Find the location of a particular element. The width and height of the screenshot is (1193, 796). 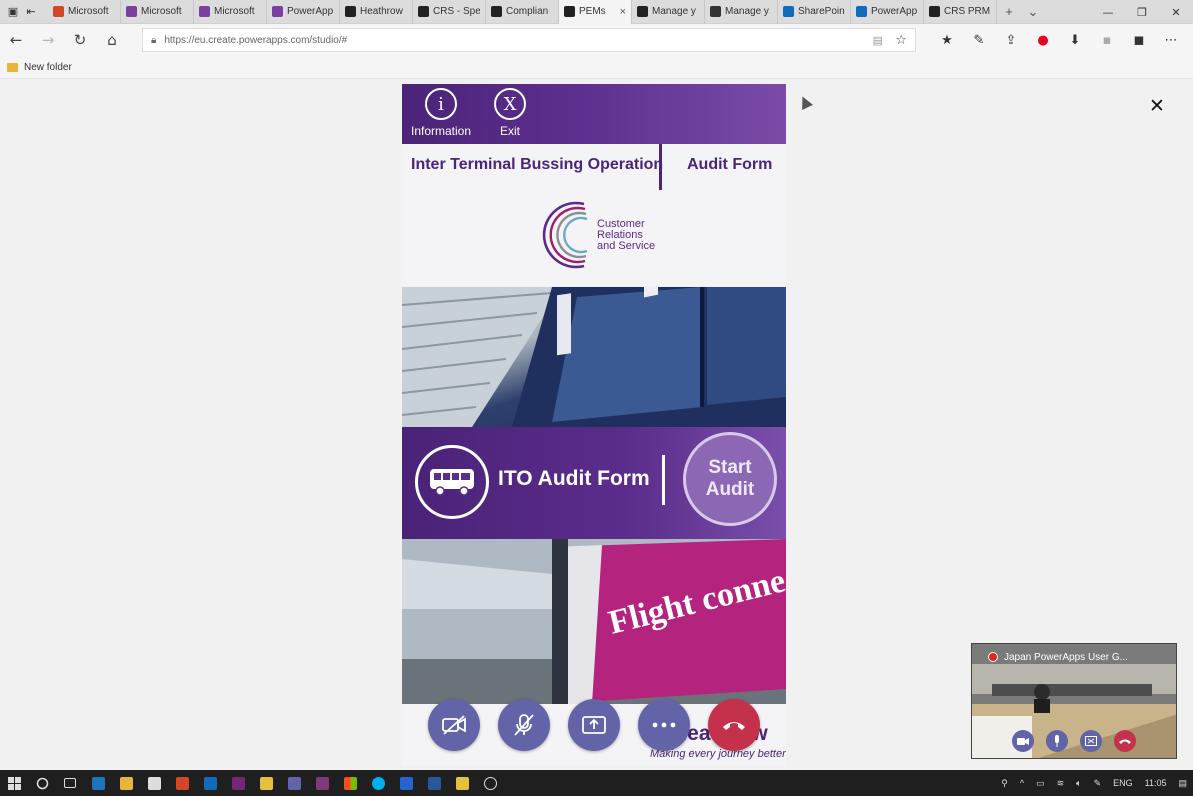

bus-icon is located at coordinates (452, 482).